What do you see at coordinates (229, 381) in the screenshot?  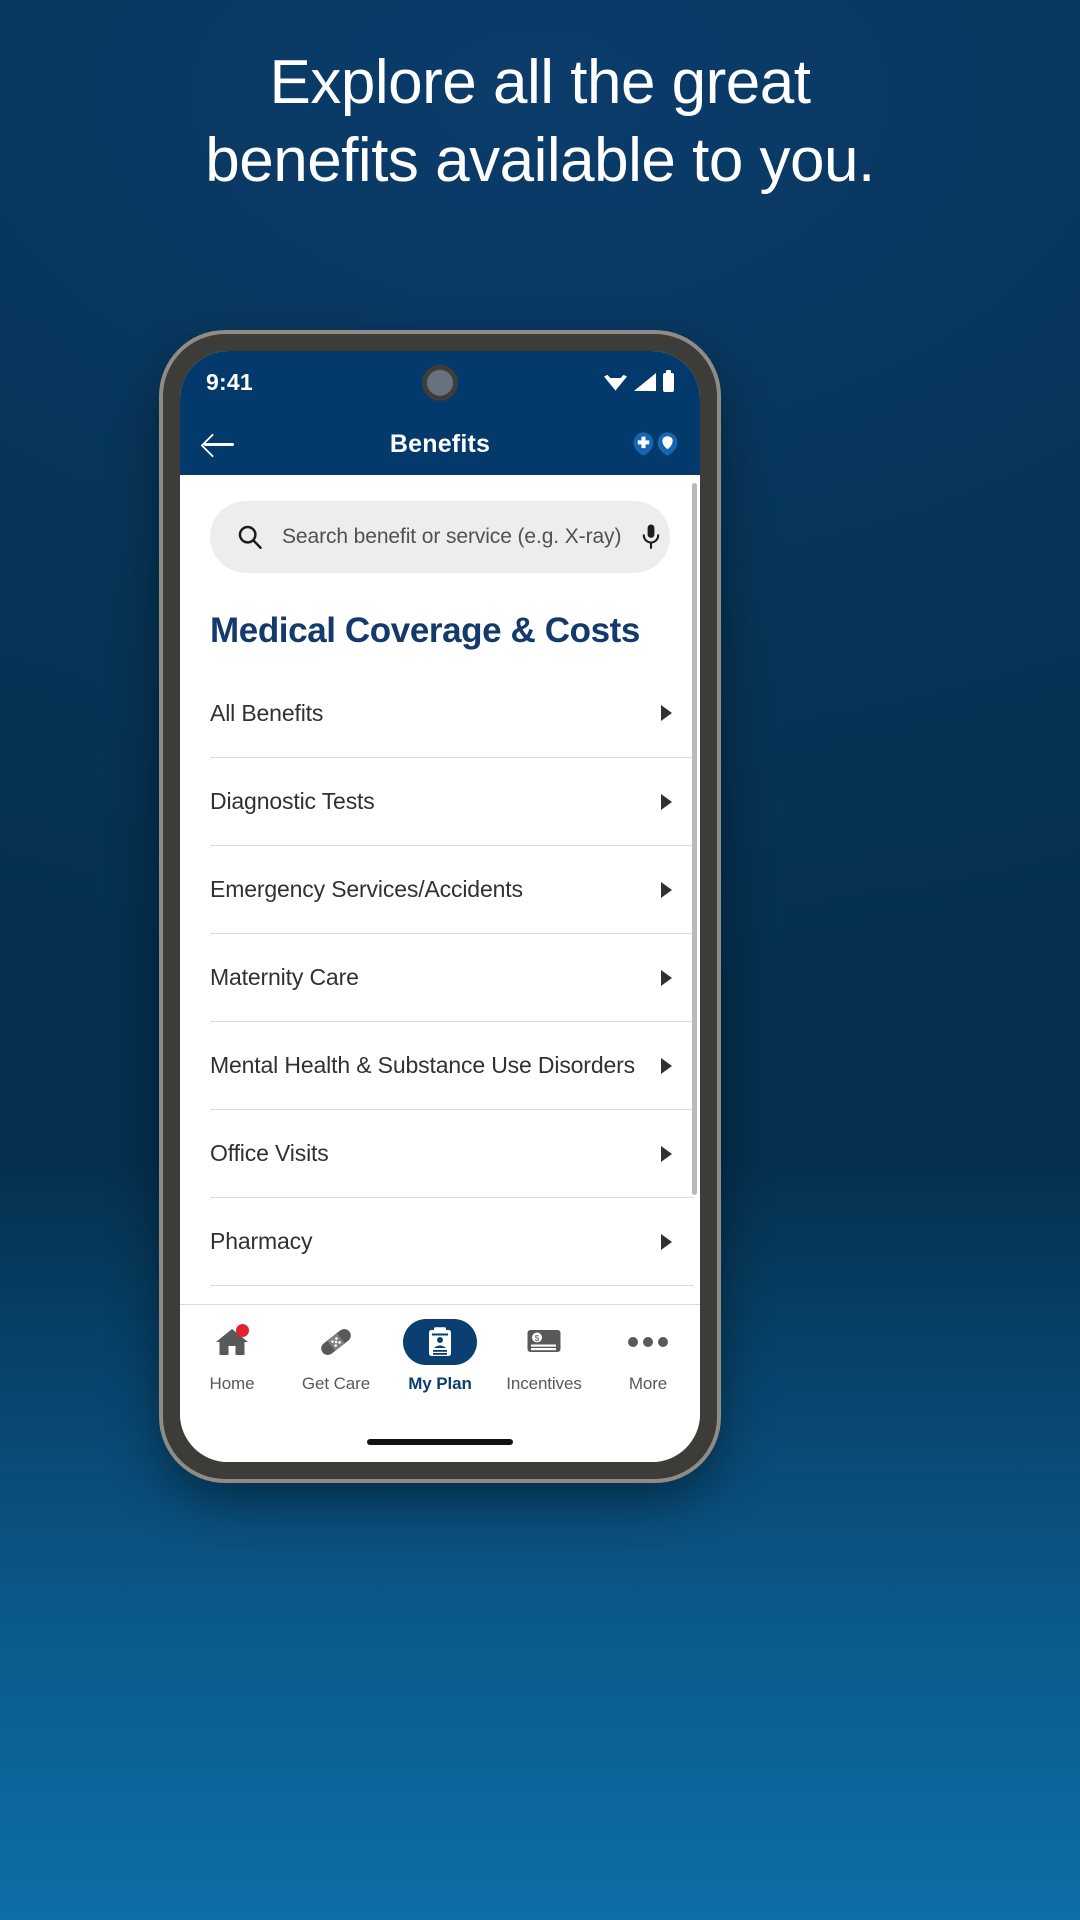 I see `status-bar-clock: 9:41` at bounding box center [229, 381].